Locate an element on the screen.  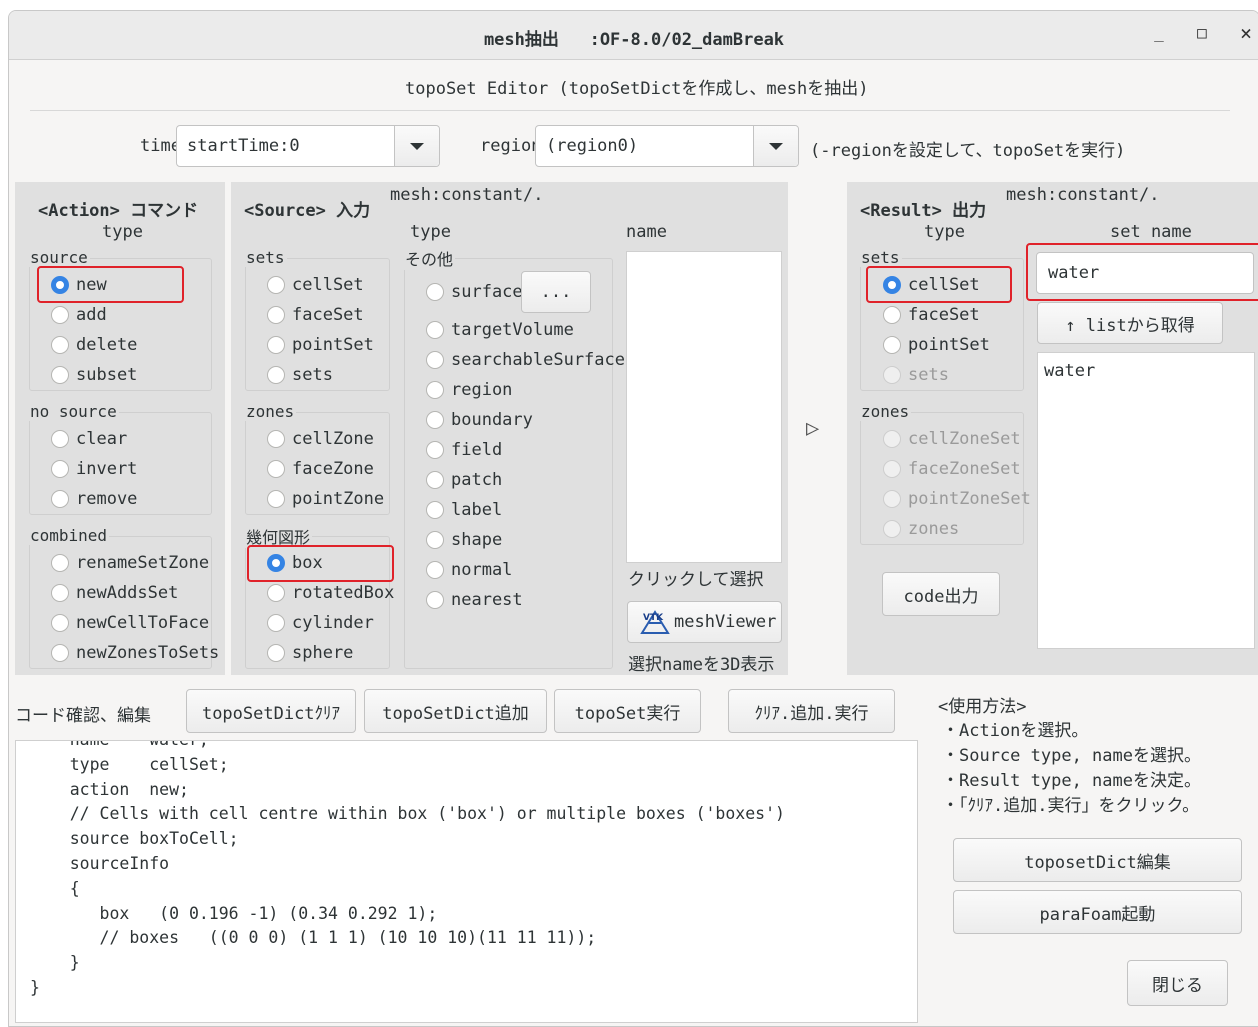
usage-line: ・Source type, nameを選択。 is located at coordinates (1071, 756).